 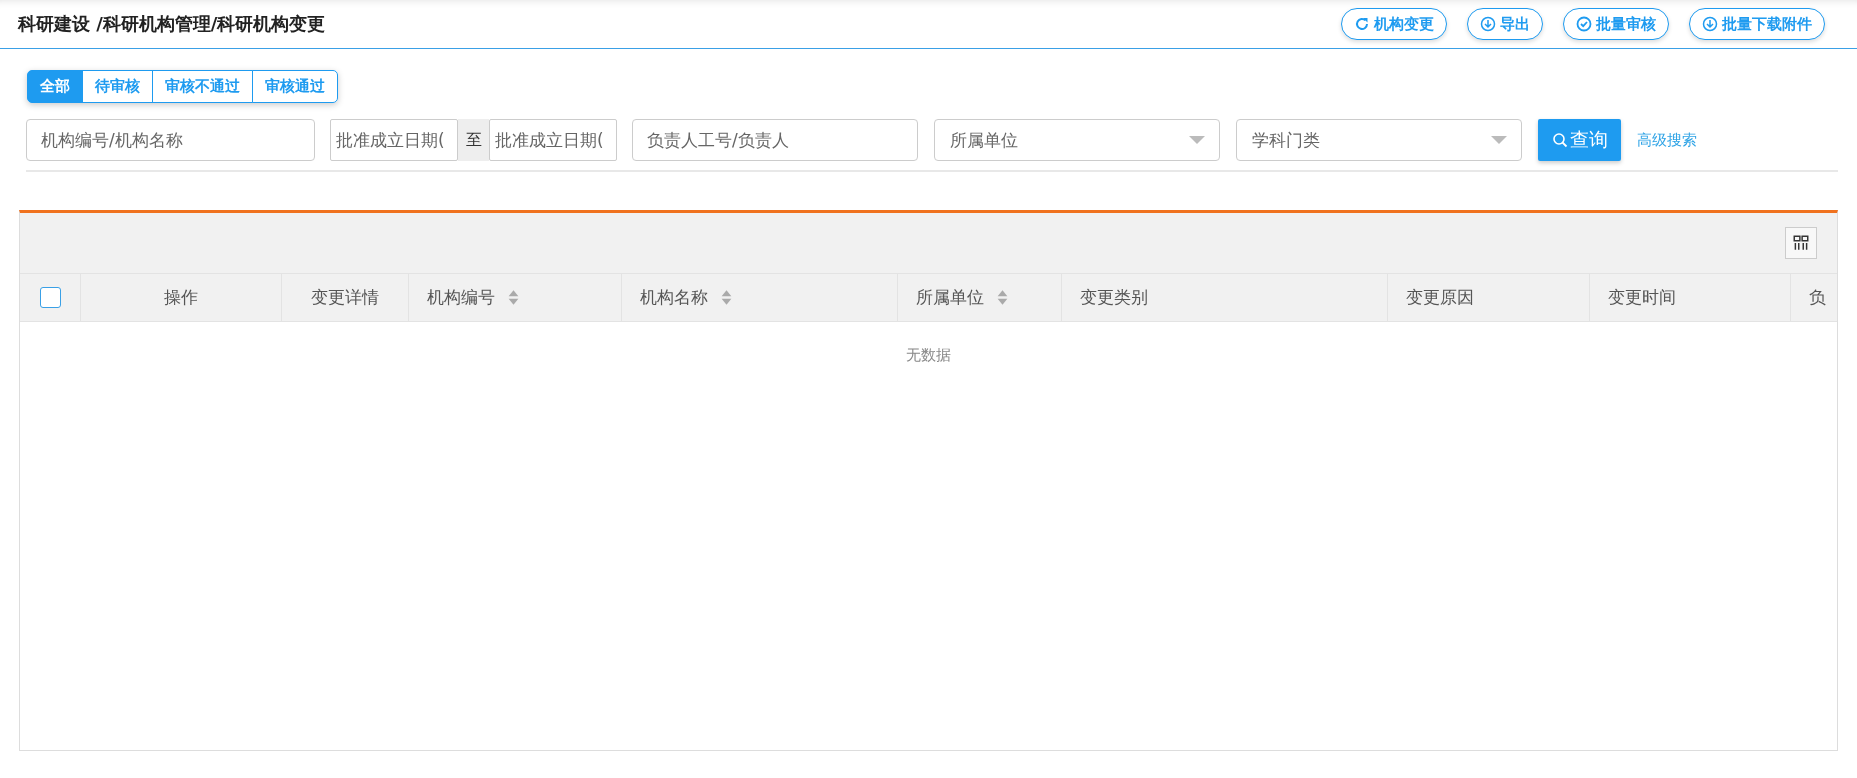 I want to click on column-header: 变更原因, so click(x=1489, y=297).